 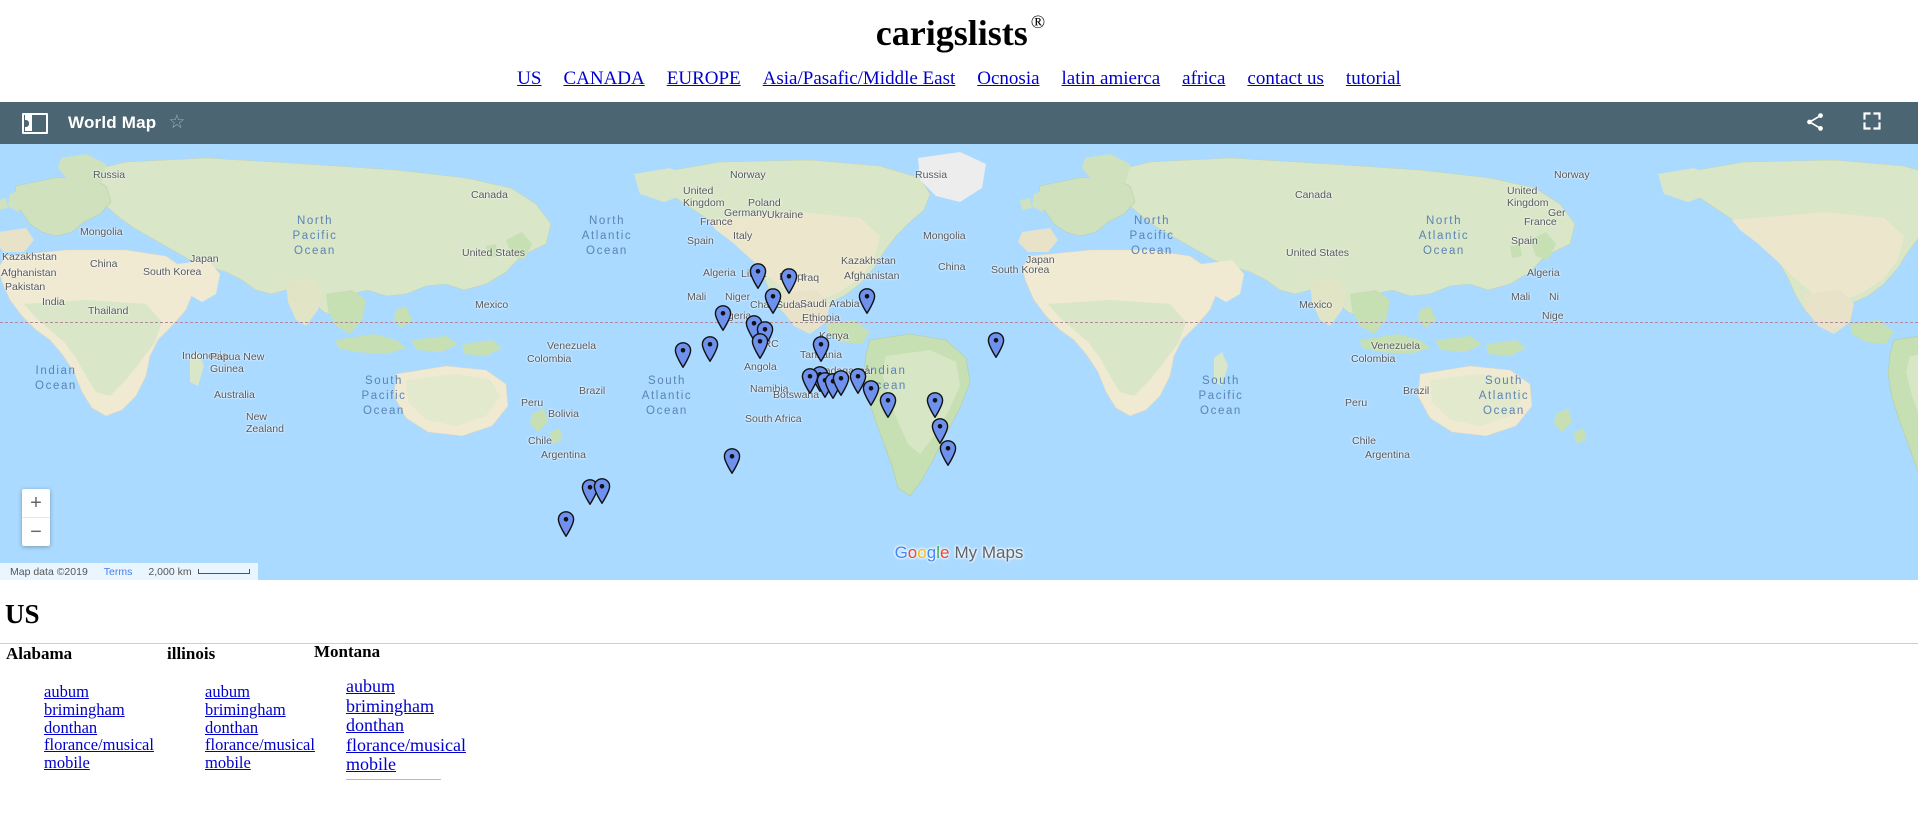 I want to click on map-header-actions, so click(x=1853, y=123).